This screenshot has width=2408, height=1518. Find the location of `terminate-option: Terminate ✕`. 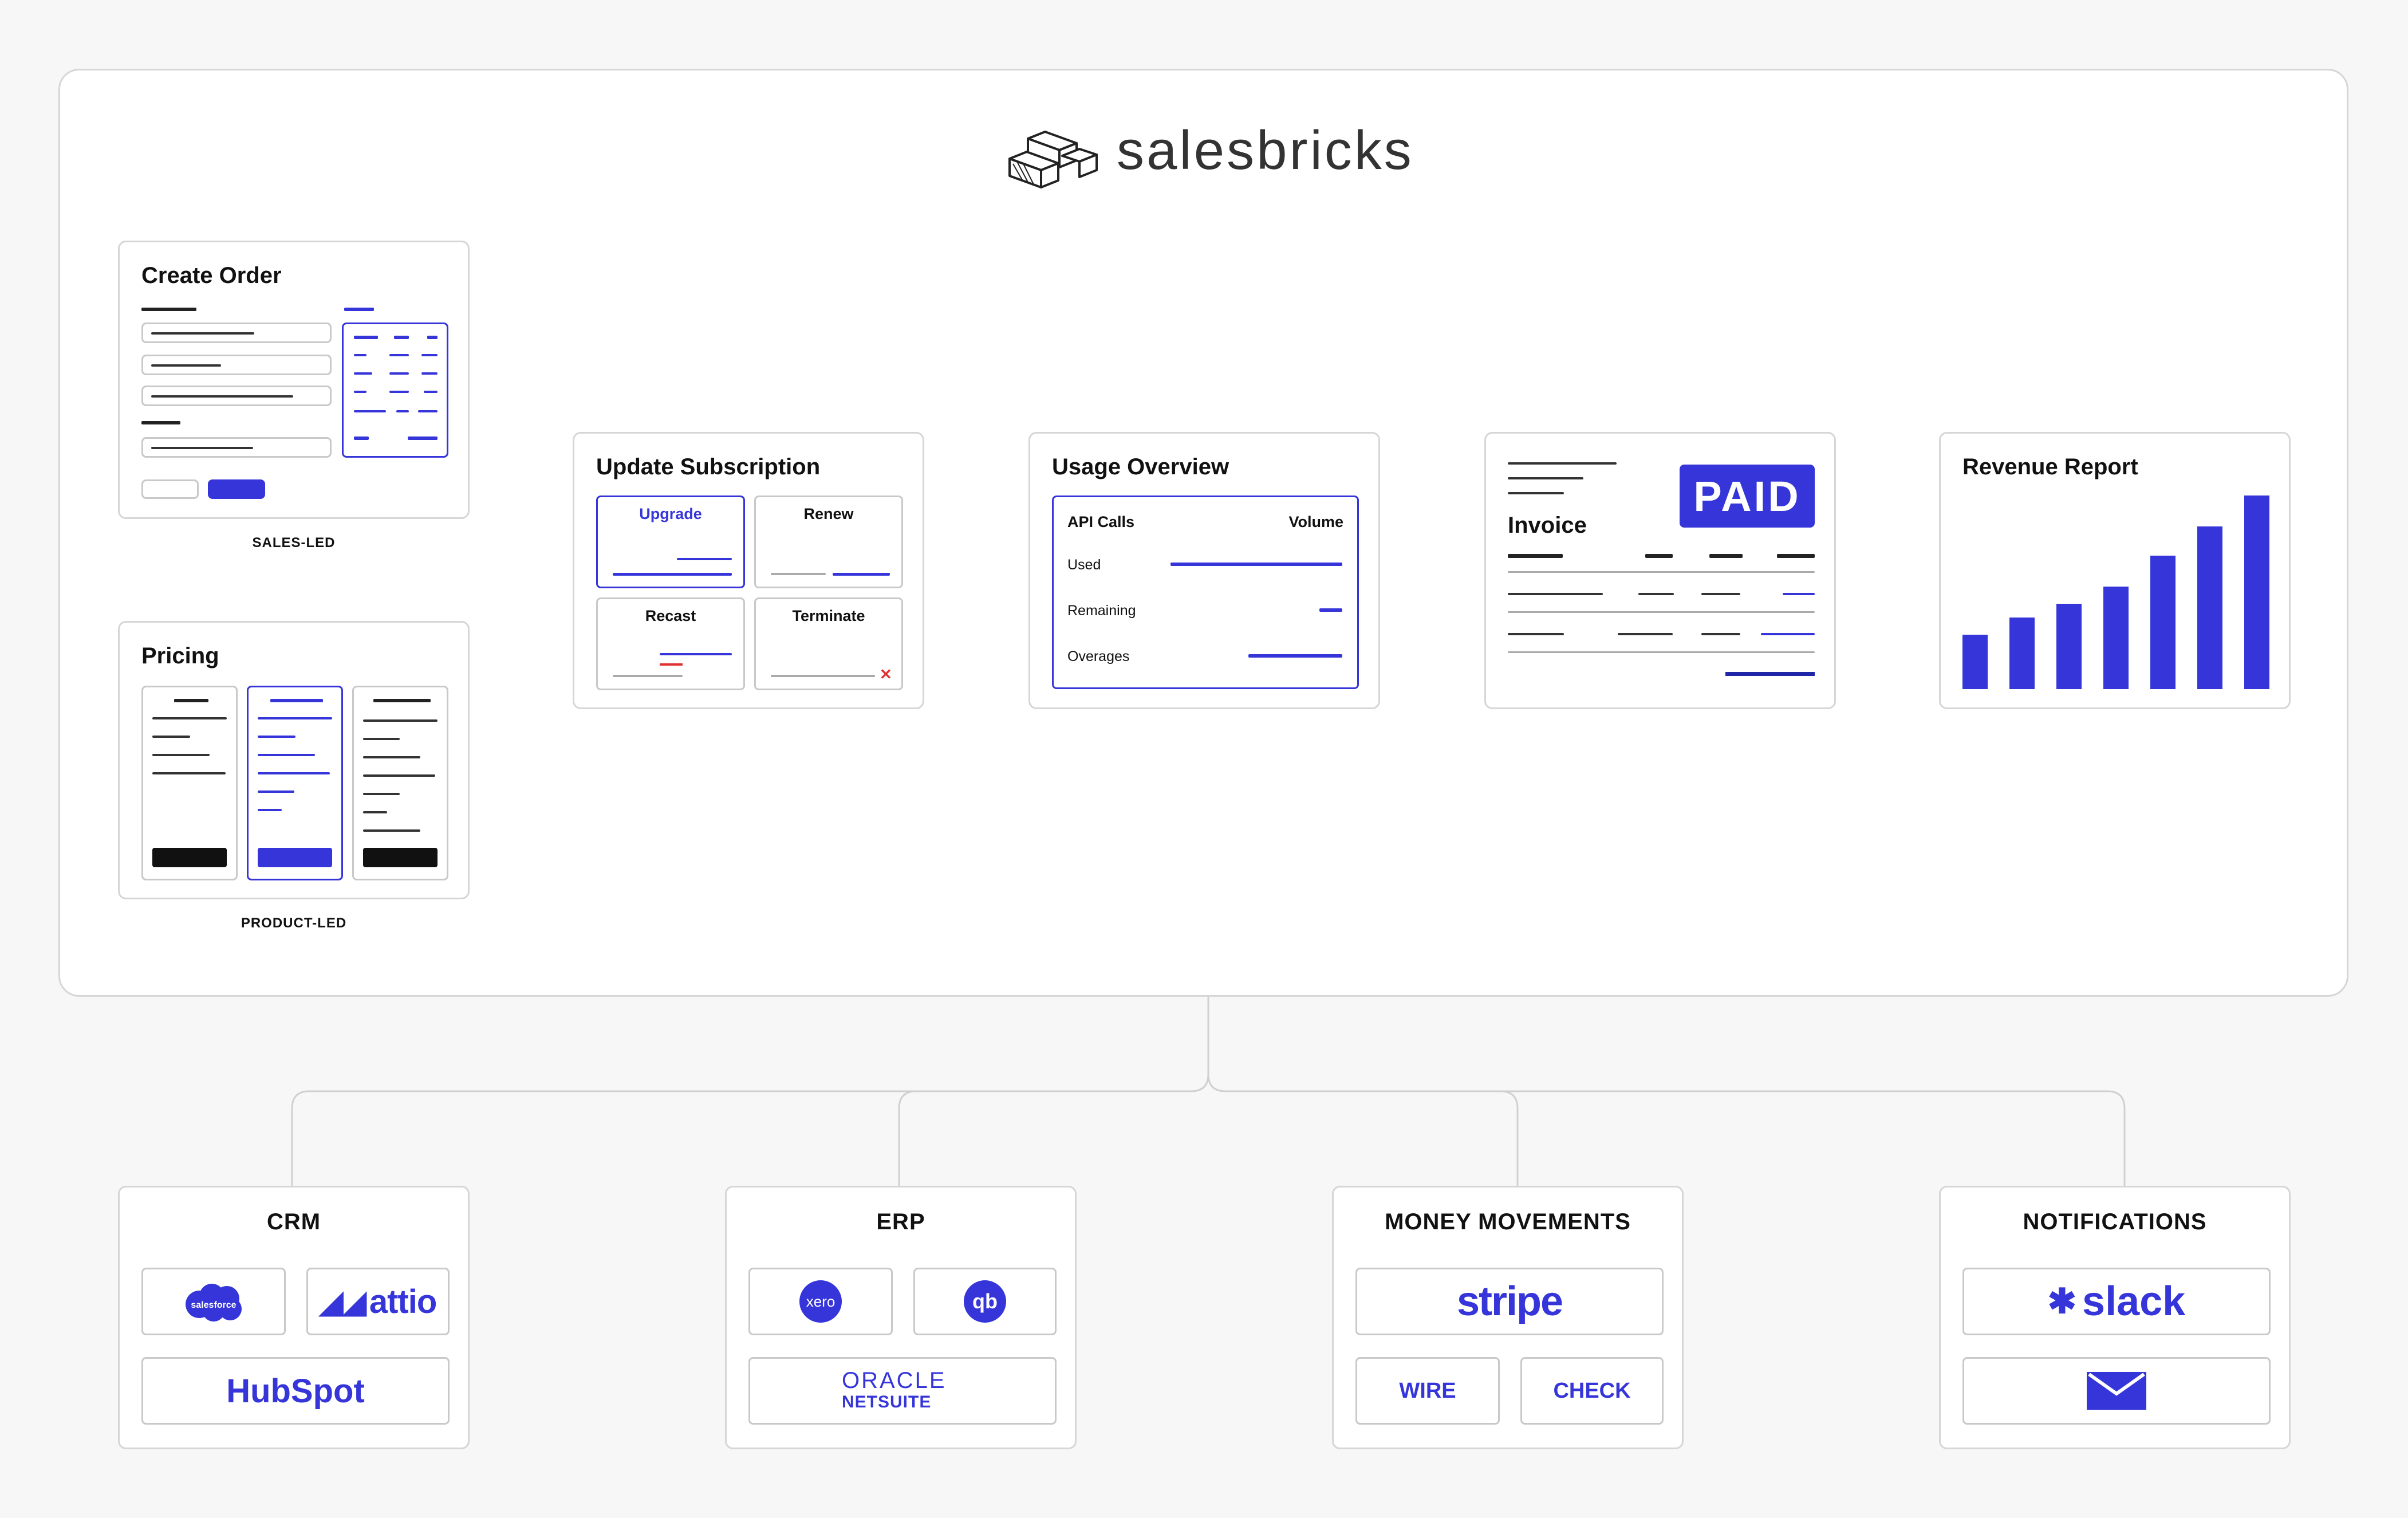

terminate-option: Terminate ✕ is located at coordinates (828, 643).